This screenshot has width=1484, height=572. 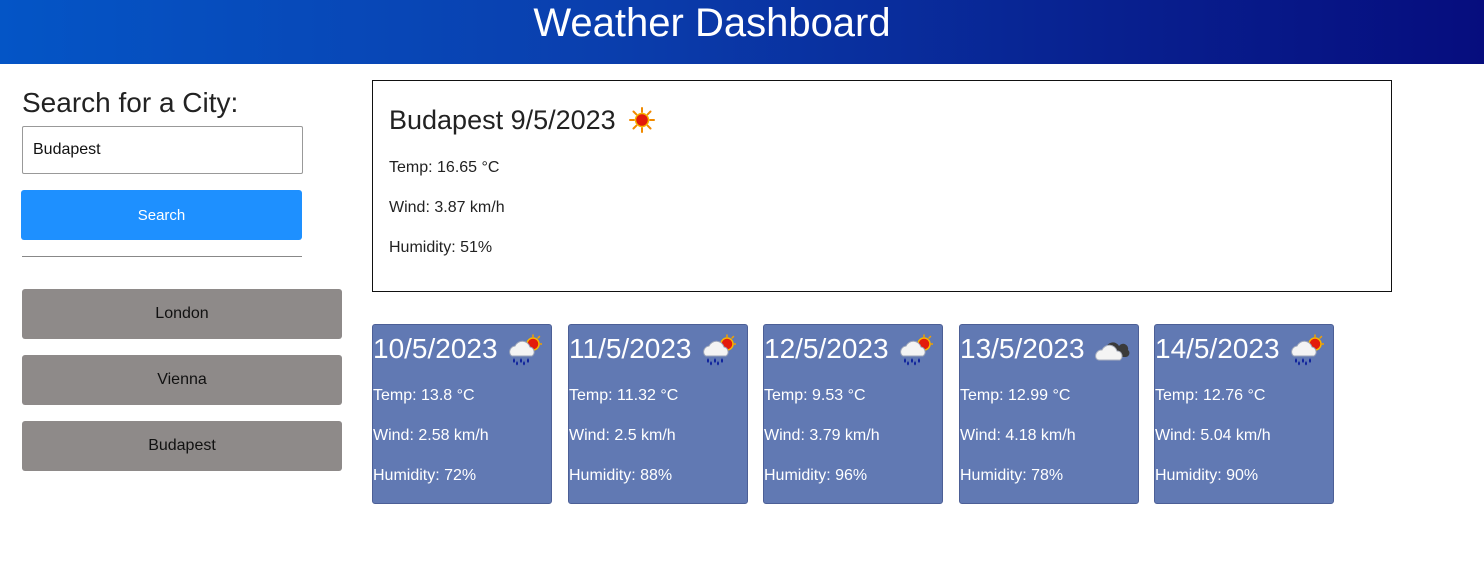 I want to click on app-header: Weather Dashboard, so click(x=742, y=32).